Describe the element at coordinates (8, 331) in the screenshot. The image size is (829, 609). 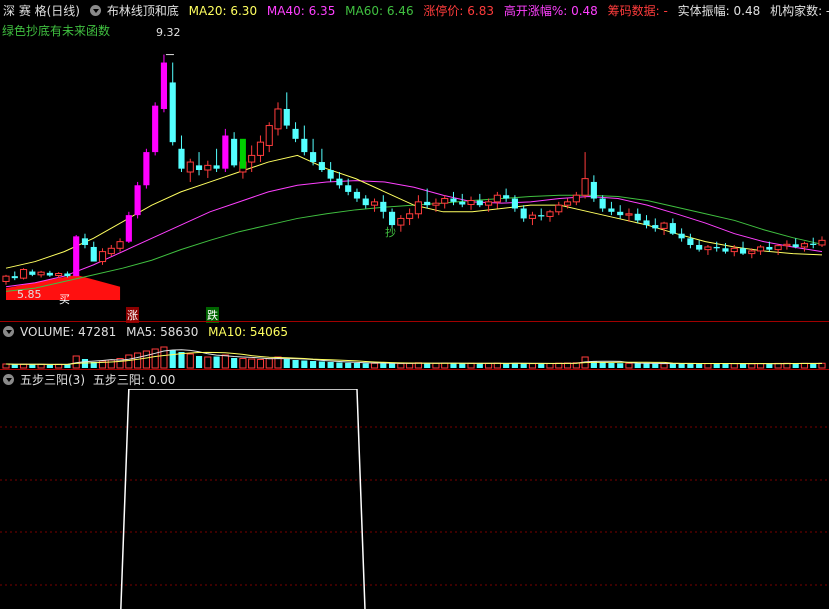
I see `volume-menu-icon` at that location.